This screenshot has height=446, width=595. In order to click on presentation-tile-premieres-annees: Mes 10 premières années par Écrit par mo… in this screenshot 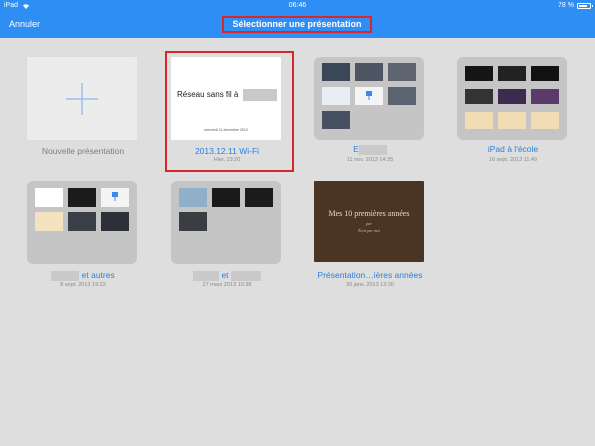, I will do `click(370, 236)`.